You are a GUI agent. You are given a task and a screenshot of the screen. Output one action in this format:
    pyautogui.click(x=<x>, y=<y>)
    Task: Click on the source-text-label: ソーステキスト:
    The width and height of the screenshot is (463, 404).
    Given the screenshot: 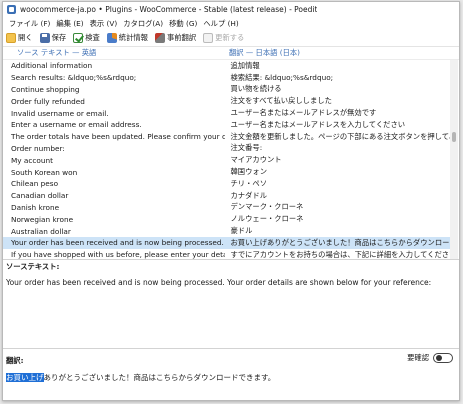 What is the action you would take?
    pyautogui.click(x=33, y=266)
    